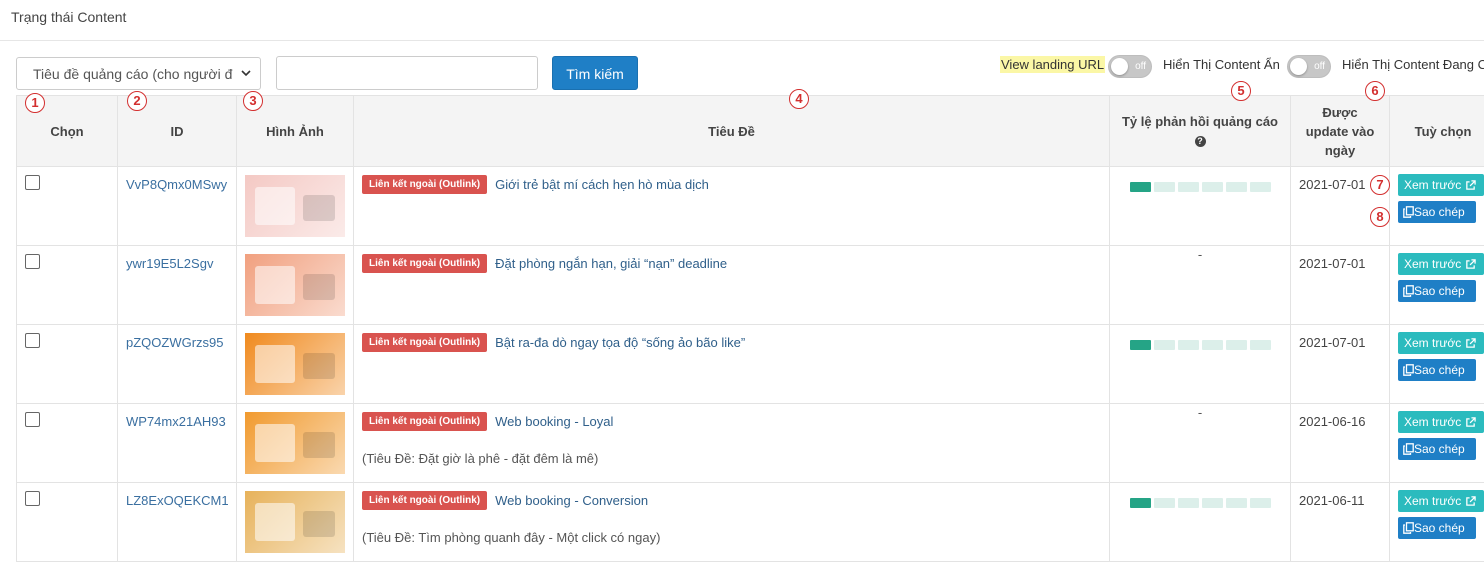  I want to click on filter-select-value: Tiêu đề quảng cáo (cho người đ, so click(133, 74).